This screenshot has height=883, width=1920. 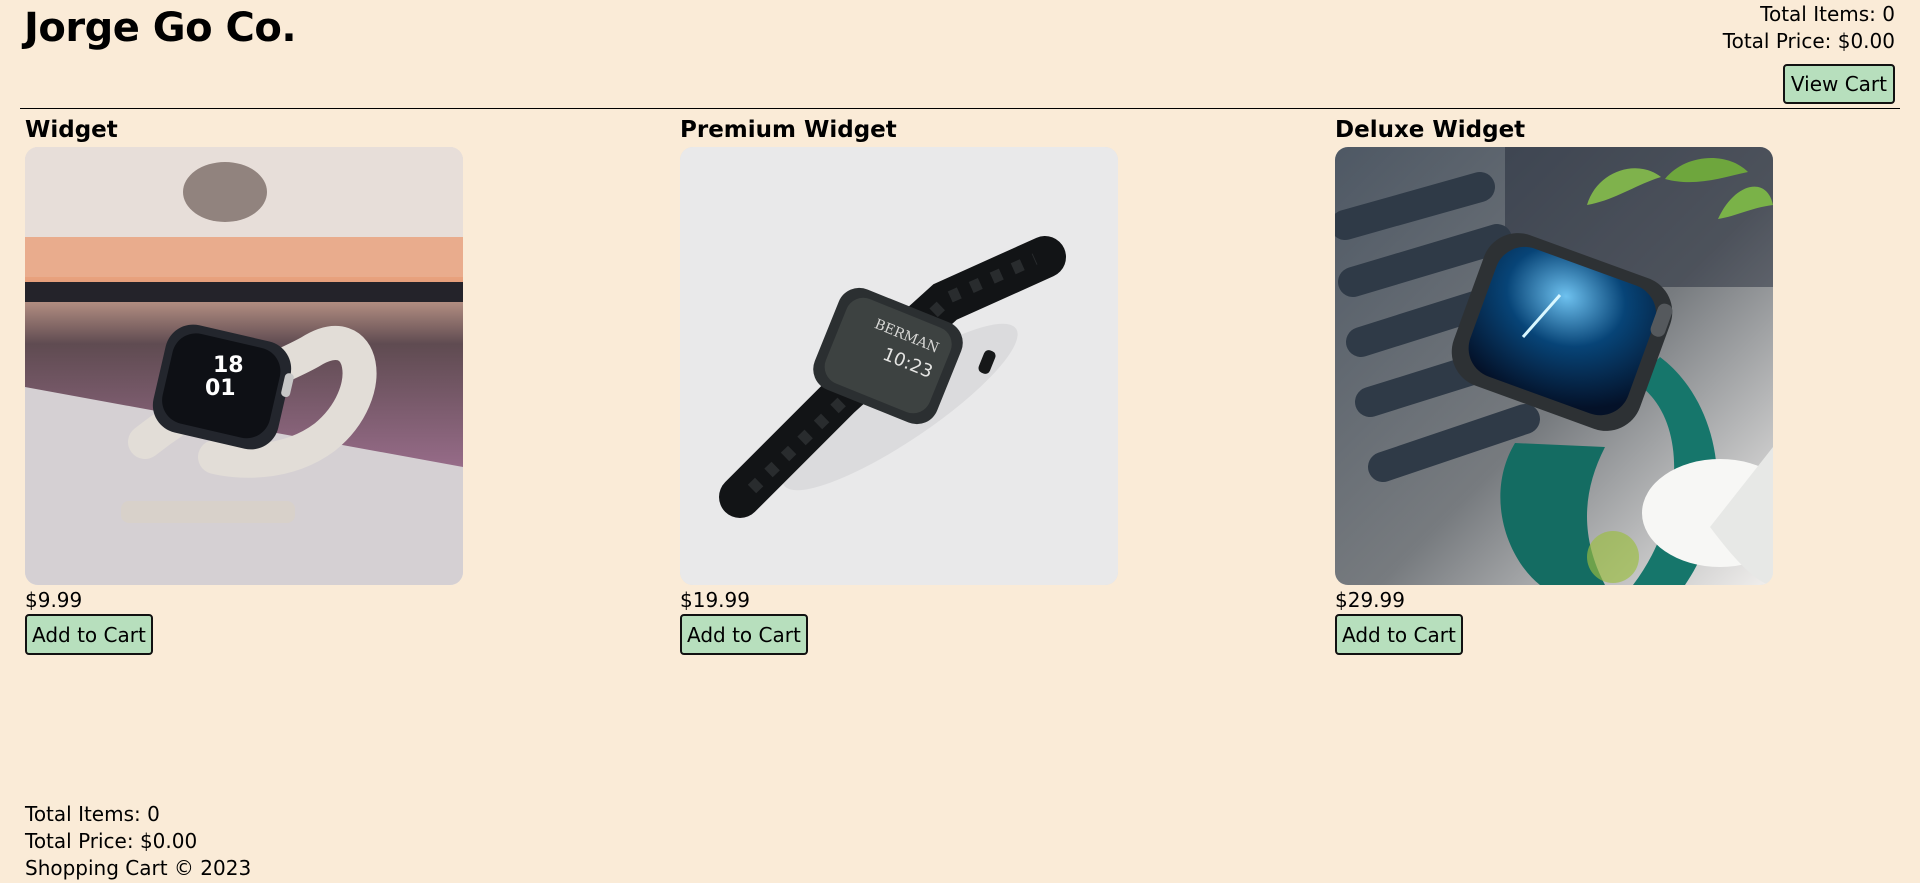 I want to click on product-card-deluxe-widget: Deluxe Widget $29.99 Add to Cart, so click(x=1555, y=384).